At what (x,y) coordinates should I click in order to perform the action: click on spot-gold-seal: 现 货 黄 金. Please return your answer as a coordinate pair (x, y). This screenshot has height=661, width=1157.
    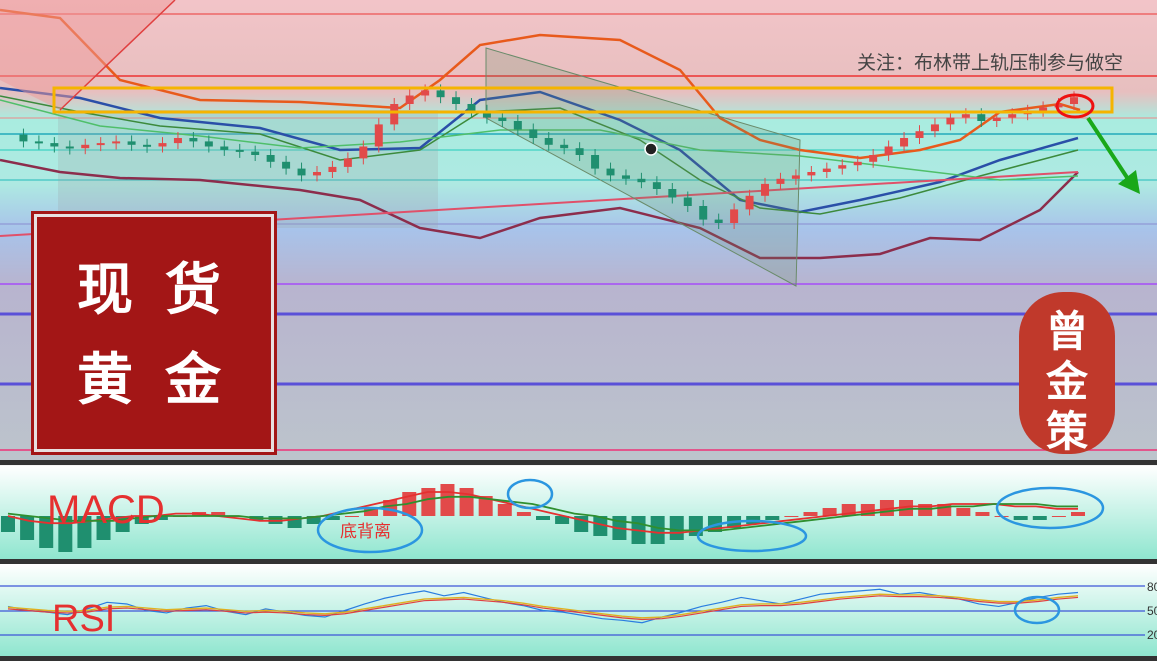
    Looking at the image, I should click on (154, 333).